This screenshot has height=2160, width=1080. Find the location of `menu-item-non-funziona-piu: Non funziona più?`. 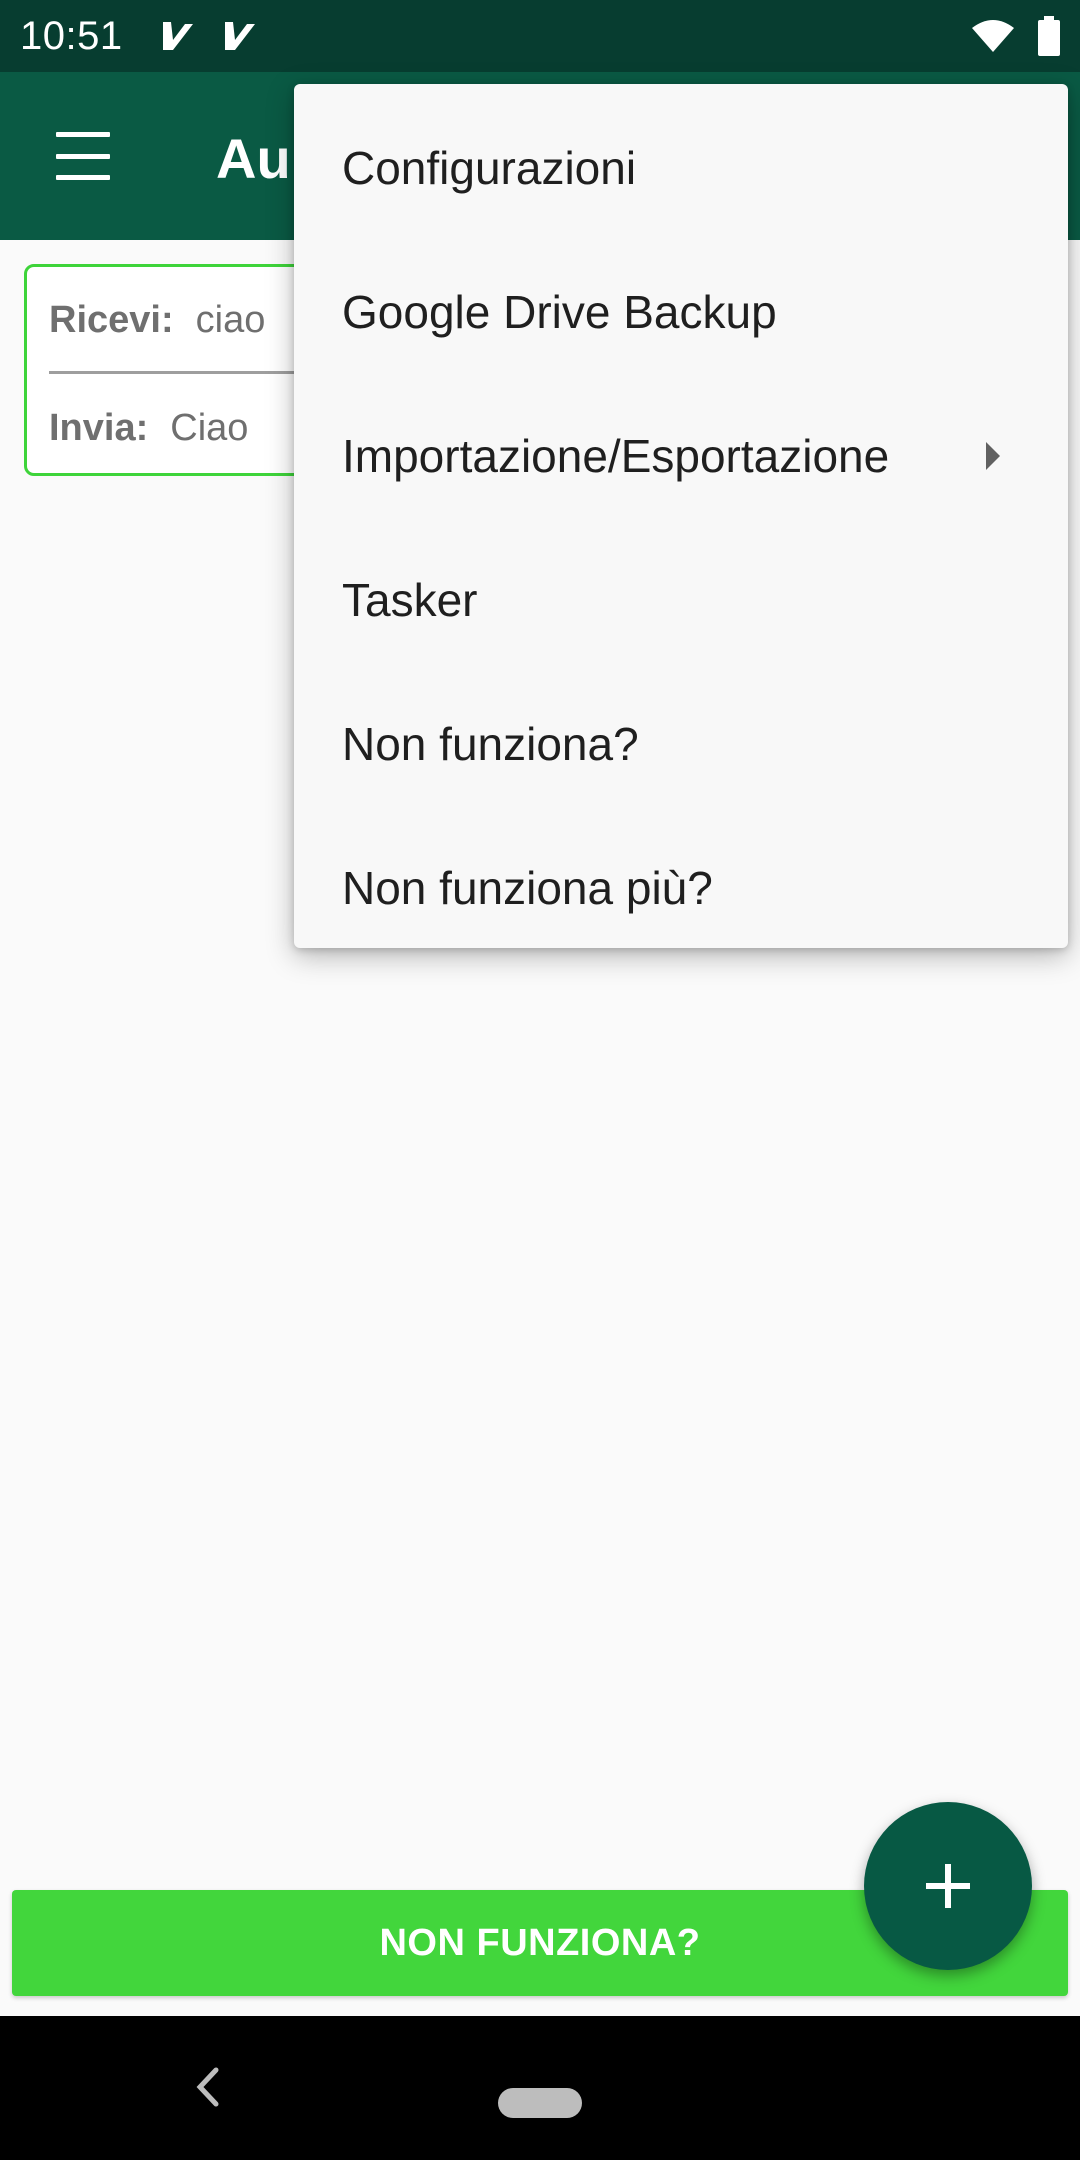

menu-item-non-funziona-piu: Non funziona più? is located at coordinates (681, 888).